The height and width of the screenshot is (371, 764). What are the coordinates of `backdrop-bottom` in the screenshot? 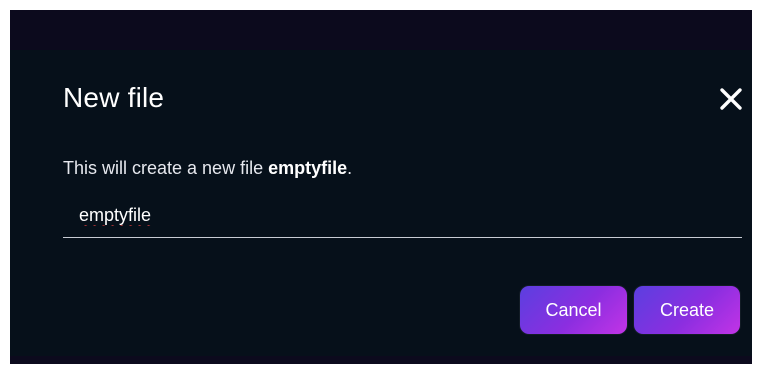 It's located at (381, 360).